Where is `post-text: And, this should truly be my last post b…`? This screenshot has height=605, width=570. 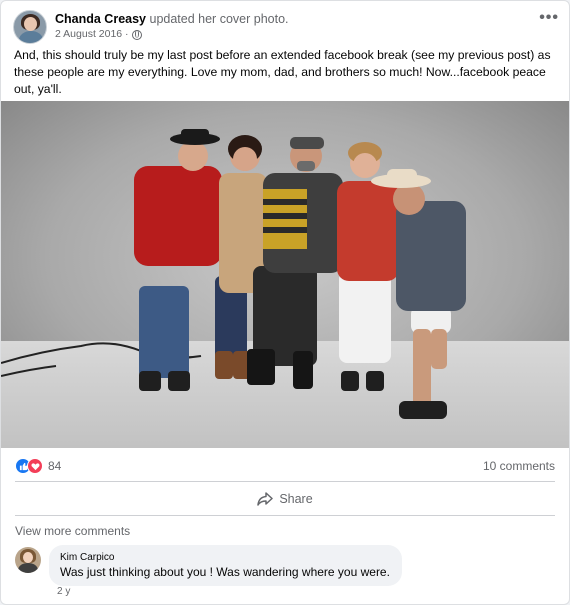
post-text: And, this should truly be my last post b… is located at coordinates (282, 72).